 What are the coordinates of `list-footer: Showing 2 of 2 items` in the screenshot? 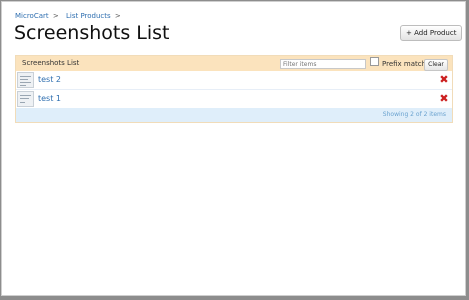 It's located at (234, 115).